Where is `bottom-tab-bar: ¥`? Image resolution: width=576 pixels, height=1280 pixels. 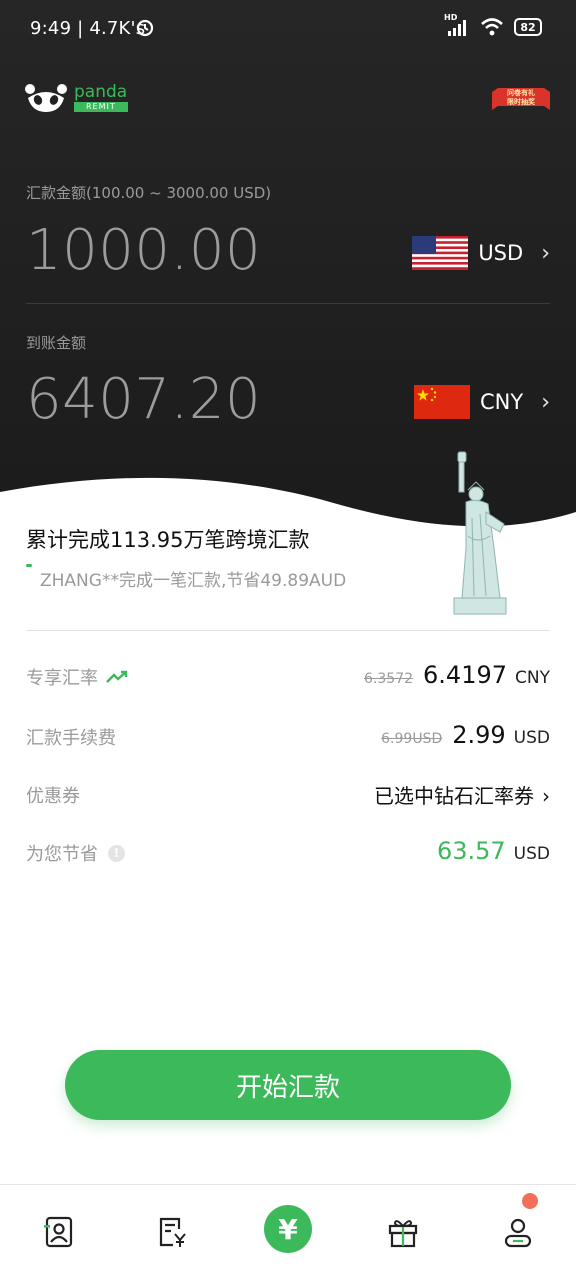 bottom-tab-bar: ¥ is located at coordinates (288, 1232).